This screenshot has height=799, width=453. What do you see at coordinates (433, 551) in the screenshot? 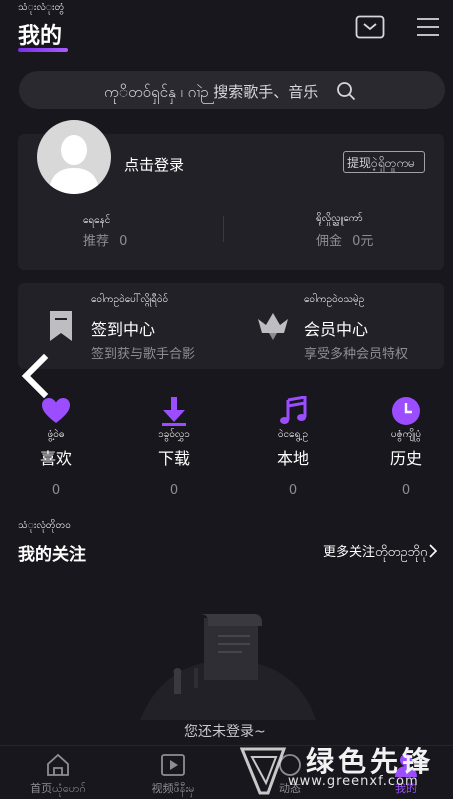
I see `chevron-right-icon` at bounding box center [433, 551].